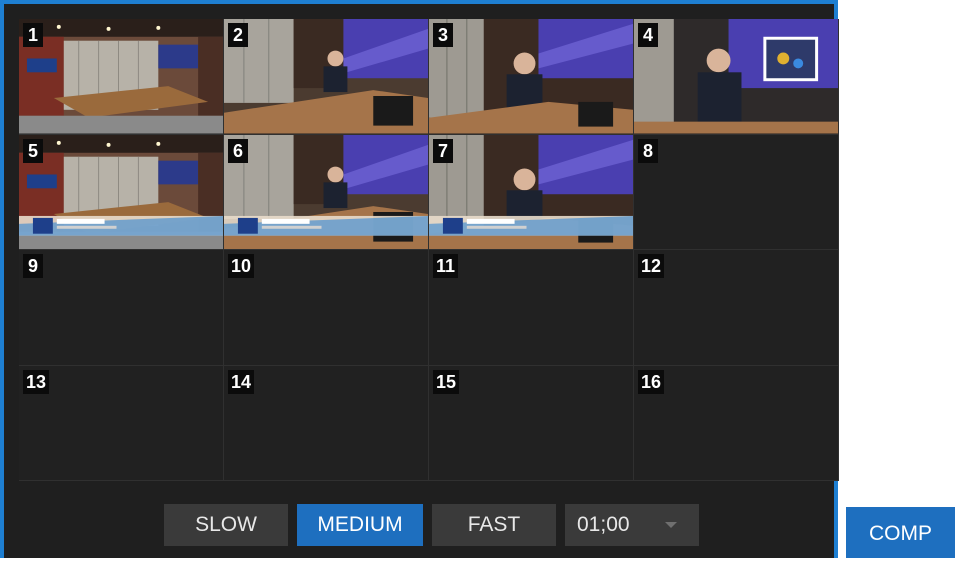  What do you see at coordinates (121, 308) in the screenshot?
I see `preset-slot-9: 9` at bounding box center [121, 308].